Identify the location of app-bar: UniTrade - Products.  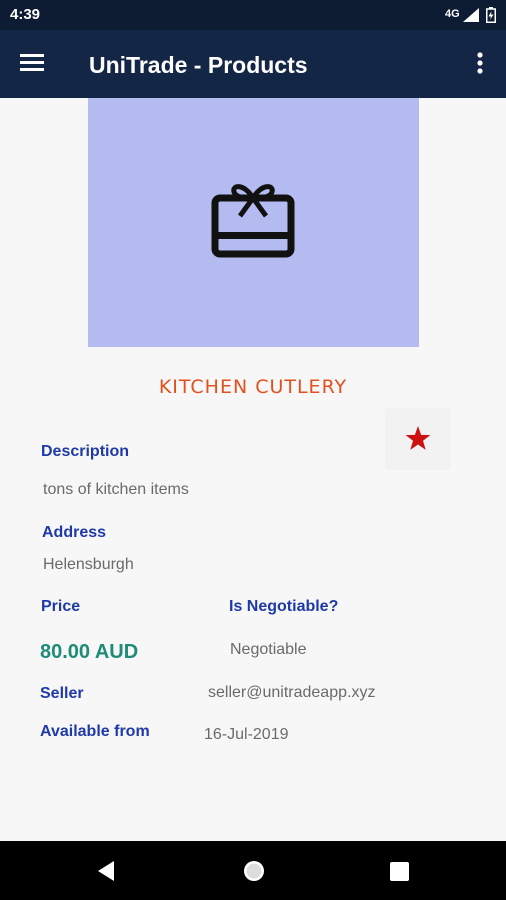
(253, 64).